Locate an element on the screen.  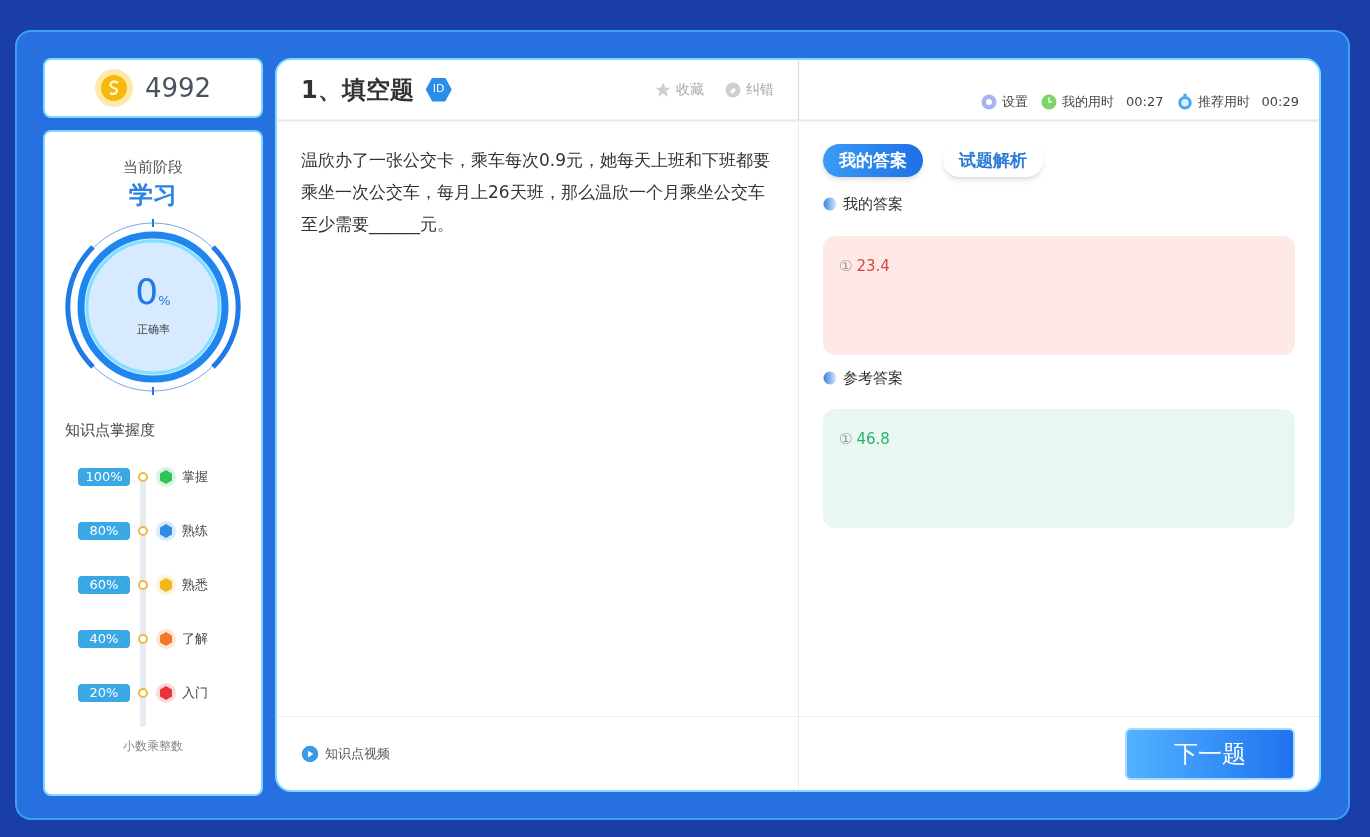
stopwatch-icon is located at coordinates (1184, 102).